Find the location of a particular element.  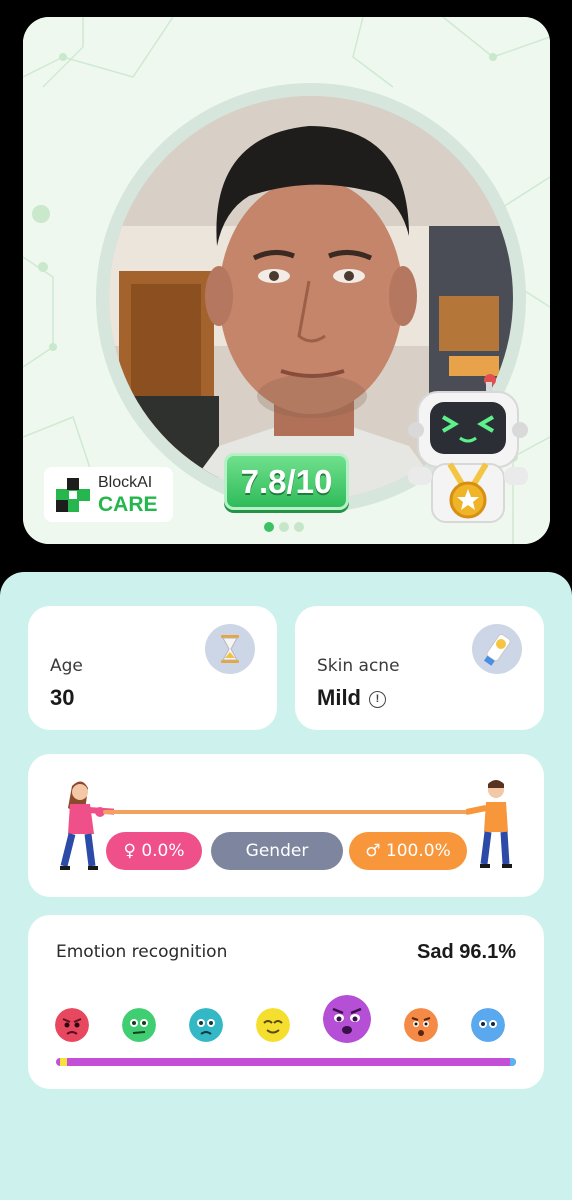

skin-acne-card: Skin acne Mild! is located at coordinates (419, 668).